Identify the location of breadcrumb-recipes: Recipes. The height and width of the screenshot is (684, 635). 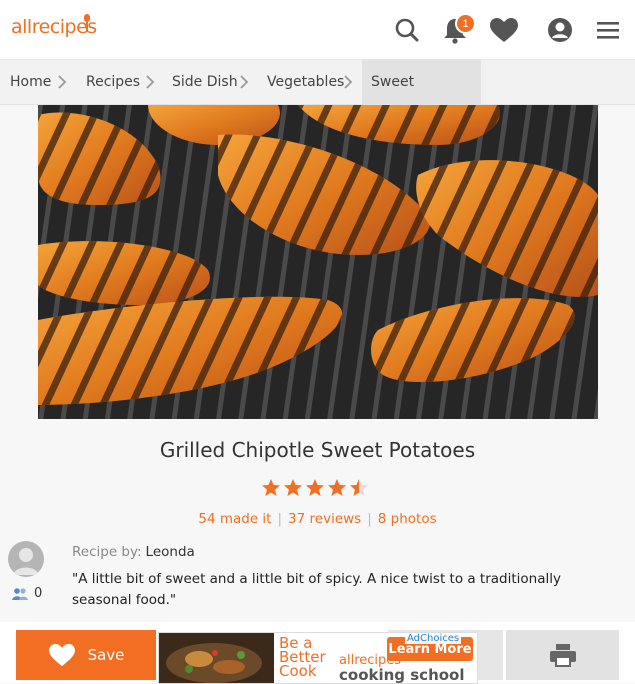
(113, 82).